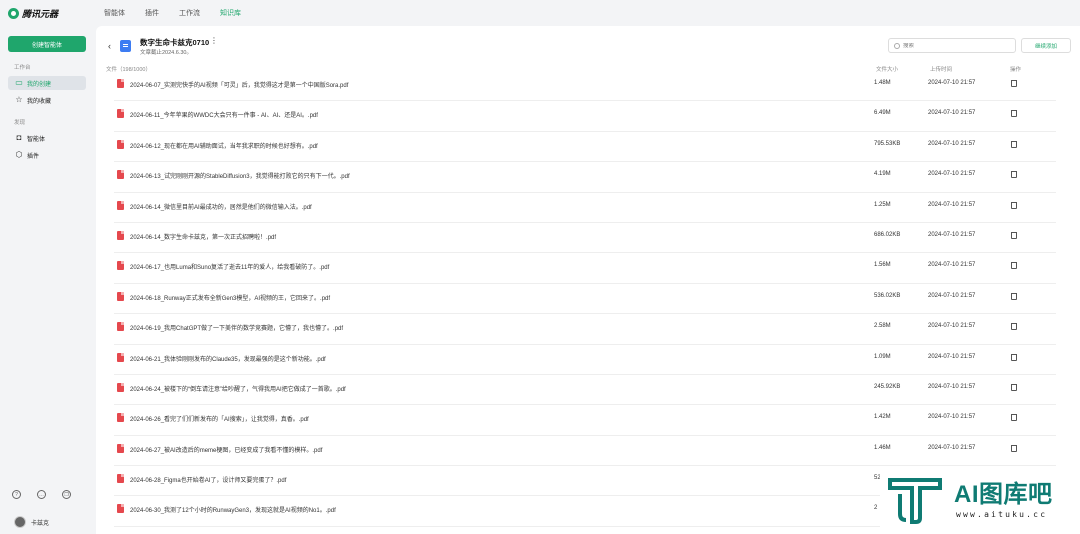 This screenshot has width=1080, height=534. I want to click on continue-add-button: 继续添加, so click(1046, 45).